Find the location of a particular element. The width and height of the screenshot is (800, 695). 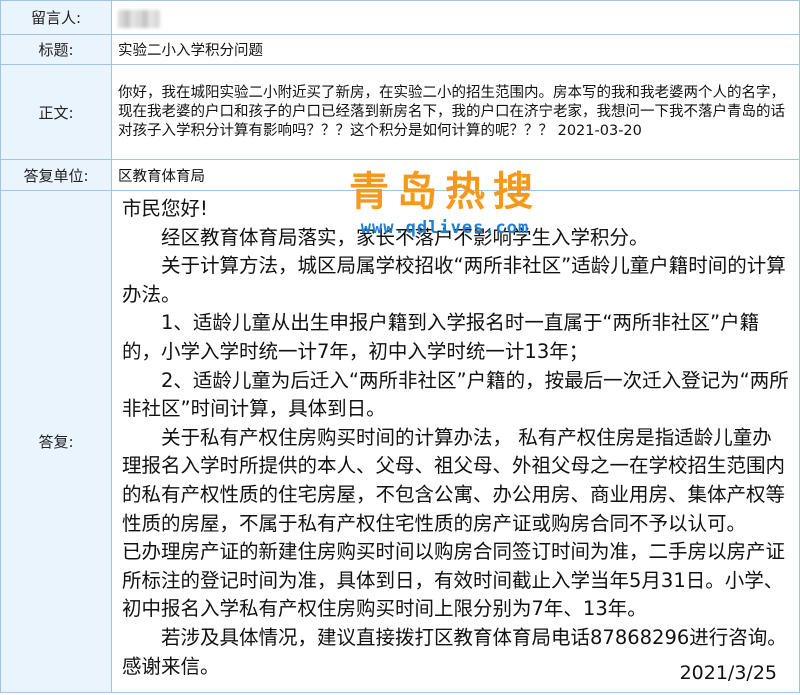

row-author: 留言人: is located at coordinates (400, 17).